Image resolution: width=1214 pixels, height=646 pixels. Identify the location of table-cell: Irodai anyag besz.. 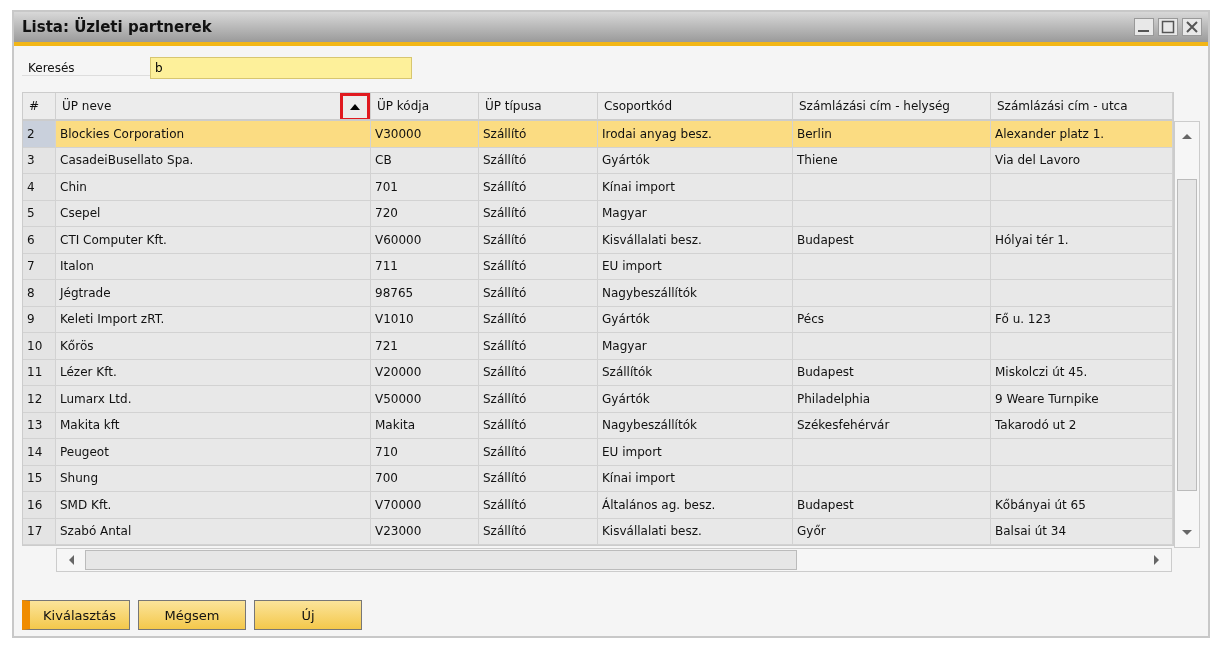
(695, 134).